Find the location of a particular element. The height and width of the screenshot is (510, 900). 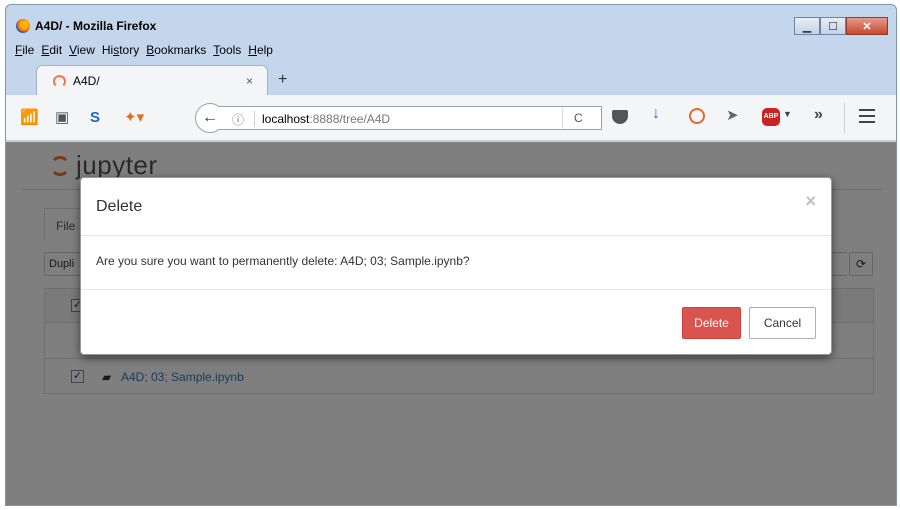

close-window-button: ✕ is located at coordinates (867, 26).